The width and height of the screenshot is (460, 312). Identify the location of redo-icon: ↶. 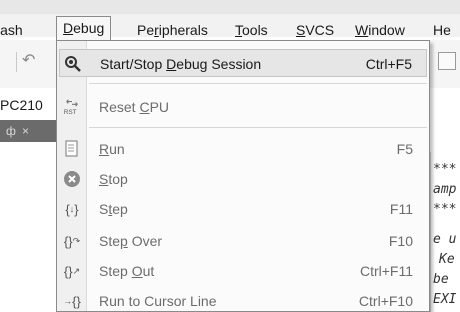
(30, 61).